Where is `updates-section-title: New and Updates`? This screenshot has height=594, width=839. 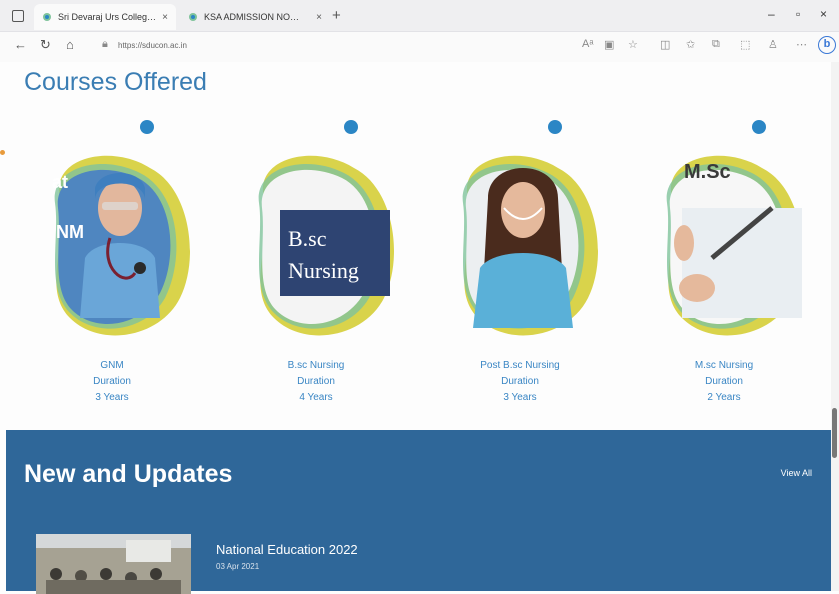
updates-section-title: New and Updates is located at coordinates (128, 474).